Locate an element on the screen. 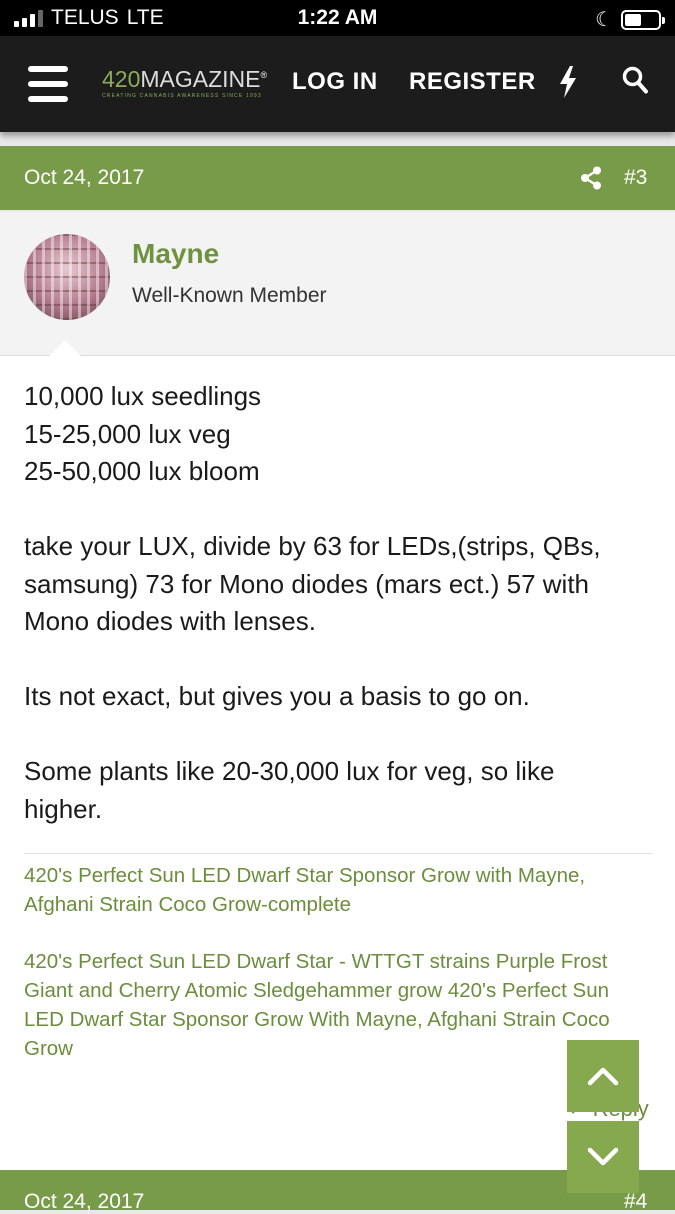  post-number: #3 is located at coordinates (635, 178).